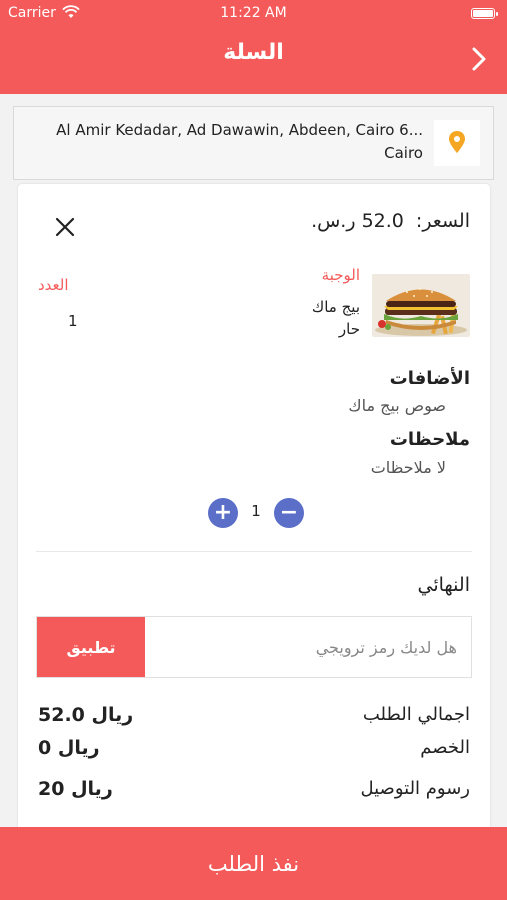  I want to click on order-total-label: اجمالي الطلب, so click(416, 714).